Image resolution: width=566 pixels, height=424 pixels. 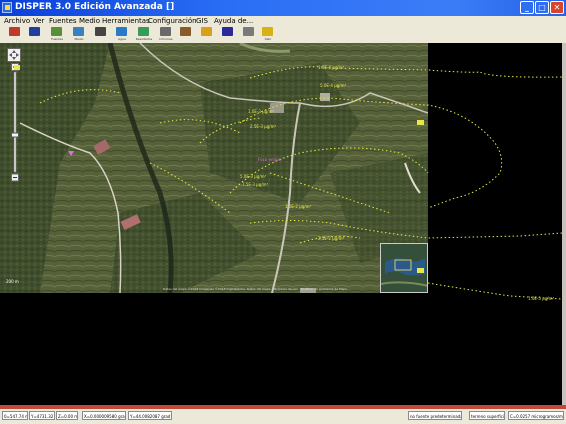 What do you see at coordinates (557, 7) in the screenshot?
I see `close-button: ✕` at bounding box center [557, 7].